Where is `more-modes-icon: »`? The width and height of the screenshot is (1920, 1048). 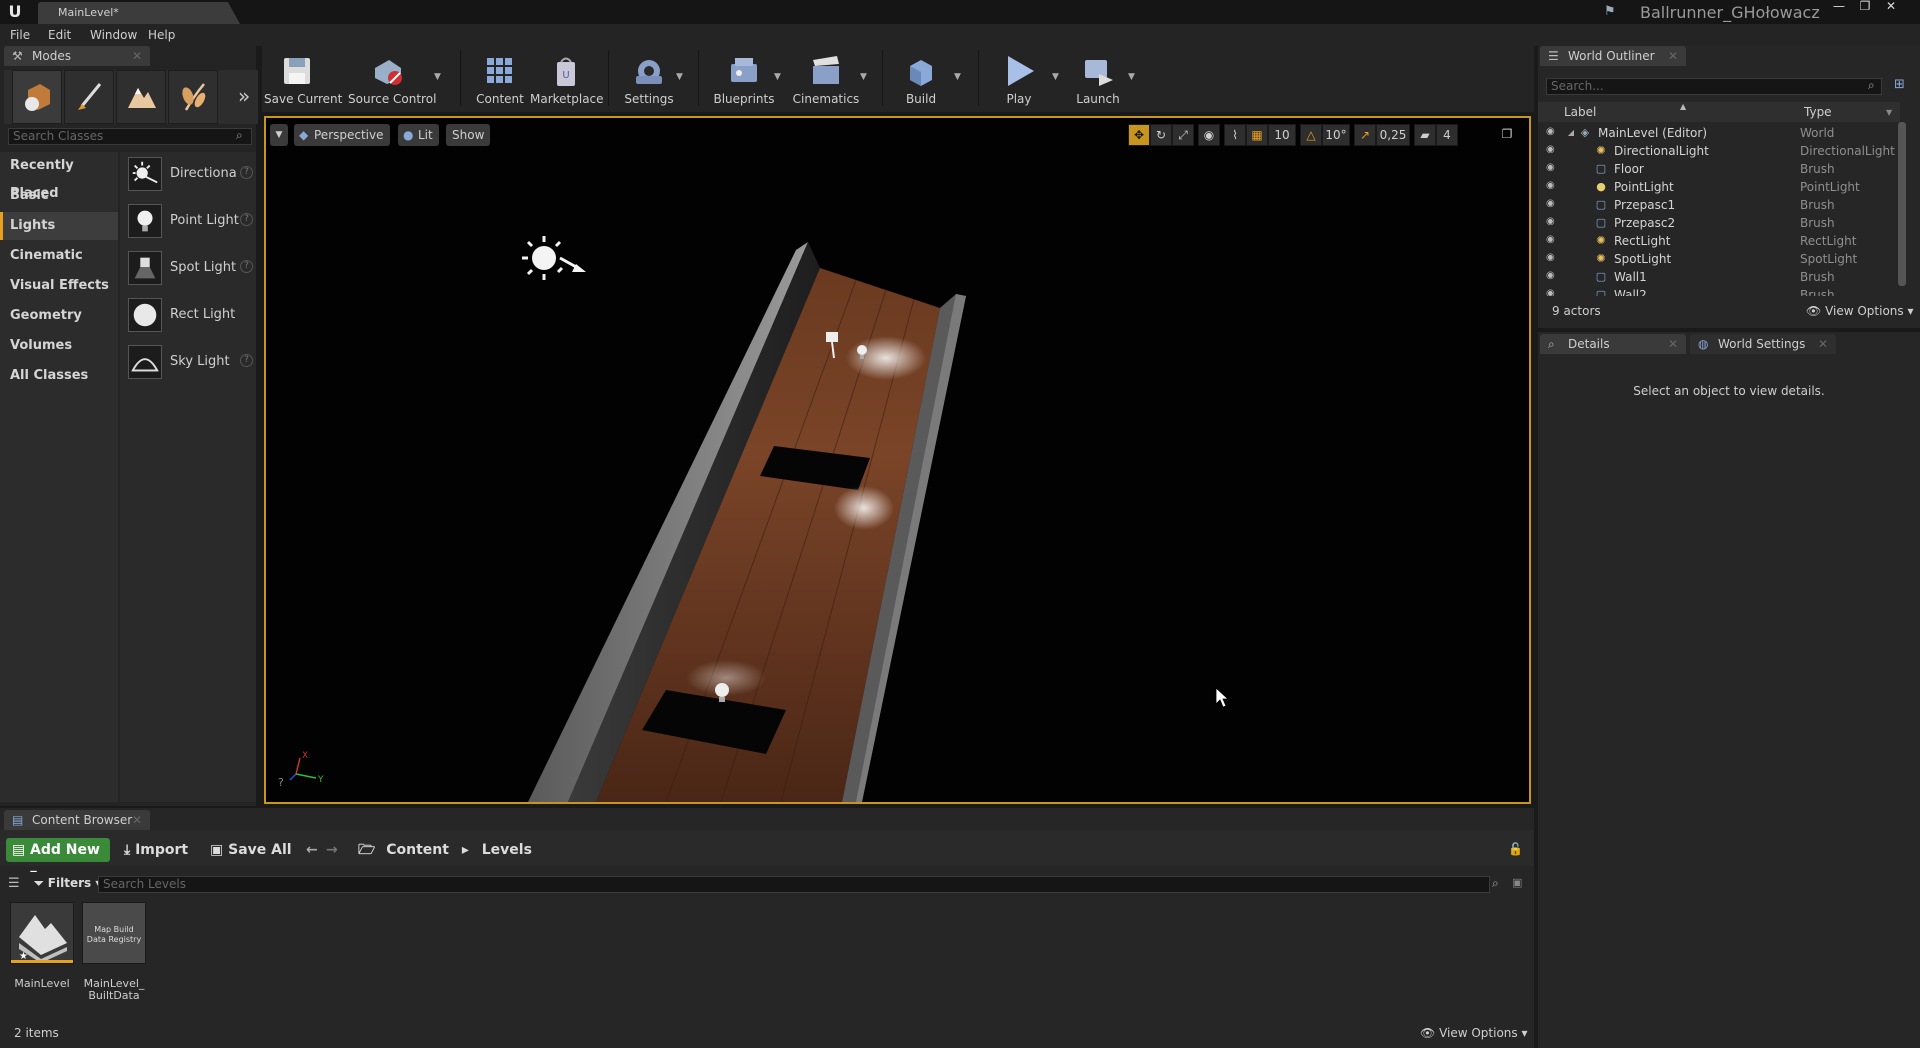
more-modes-icon: » is located at coordinates (244, 96).